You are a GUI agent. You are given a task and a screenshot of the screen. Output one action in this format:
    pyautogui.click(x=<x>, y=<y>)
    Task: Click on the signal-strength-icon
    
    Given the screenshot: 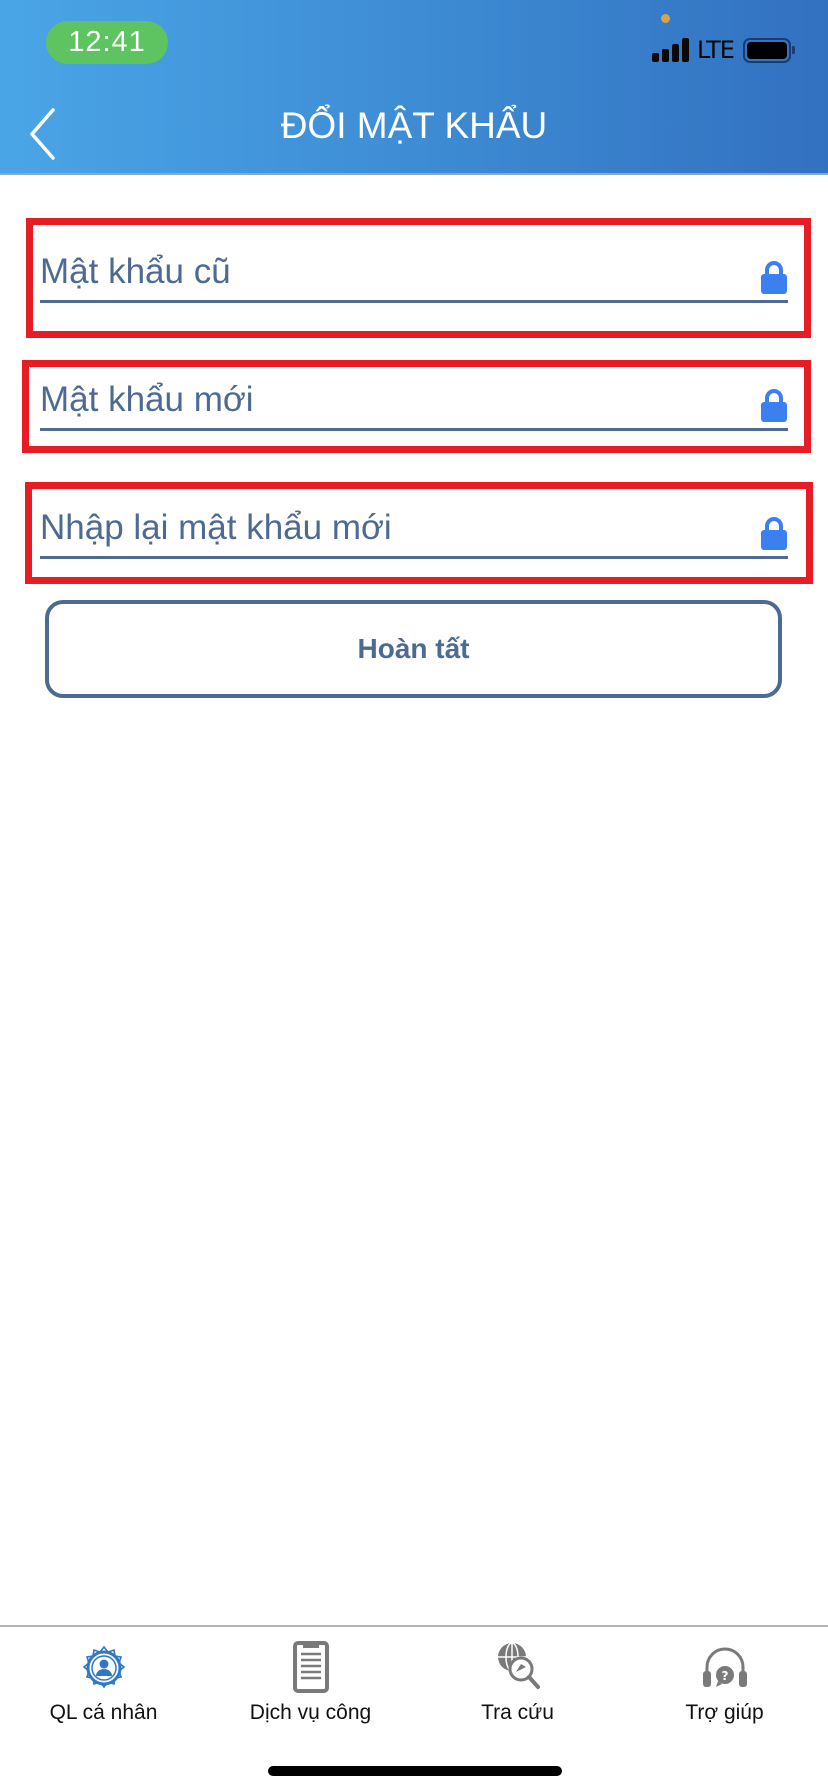 What is the action you would take?
    pyautogui.click(x=672, y=50)
    